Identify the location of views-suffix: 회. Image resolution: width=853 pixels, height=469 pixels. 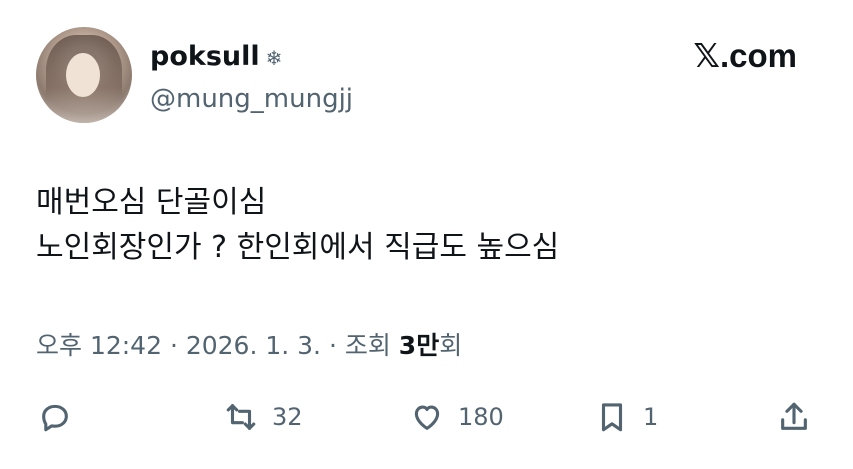
(451, 345).